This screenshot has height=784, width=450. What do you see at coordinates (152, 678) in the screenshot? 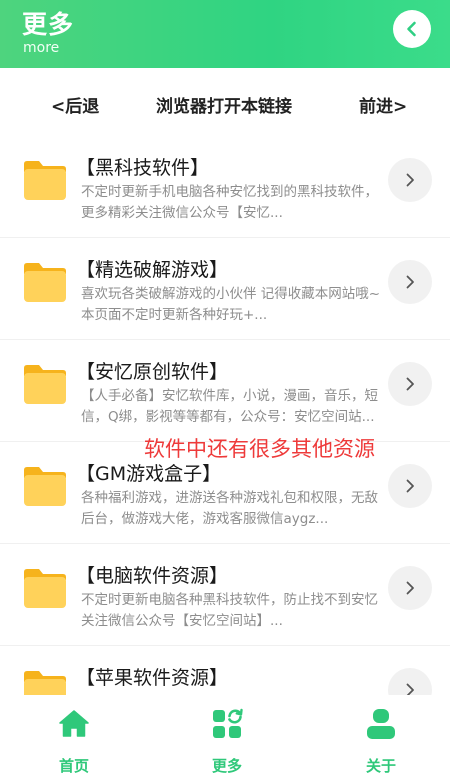
I see `list-item-title: 【苹果软件资源】` at bounding box center [152, 678].